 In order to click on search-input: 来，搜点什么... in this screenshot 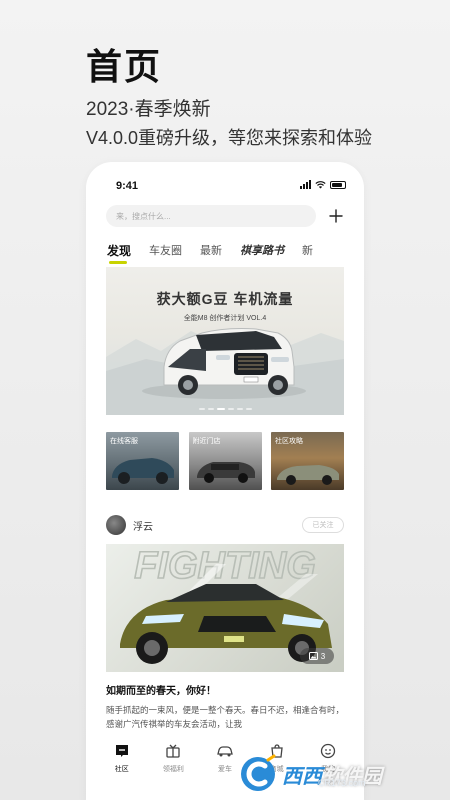, I will do `click(211, 216)`.